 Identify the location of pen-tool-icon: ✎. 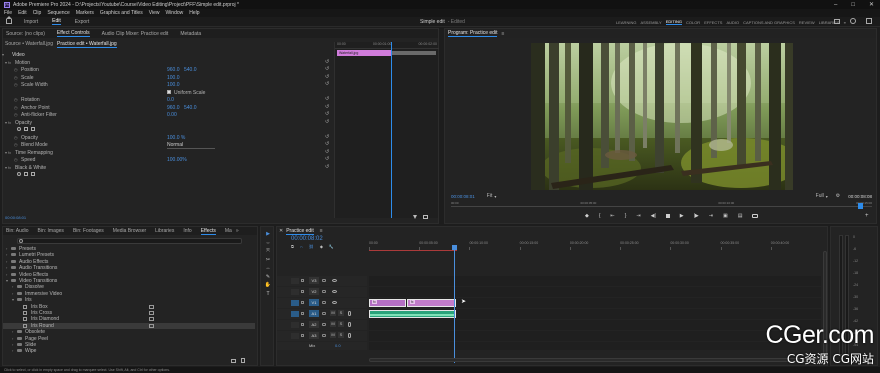
(268, 278).